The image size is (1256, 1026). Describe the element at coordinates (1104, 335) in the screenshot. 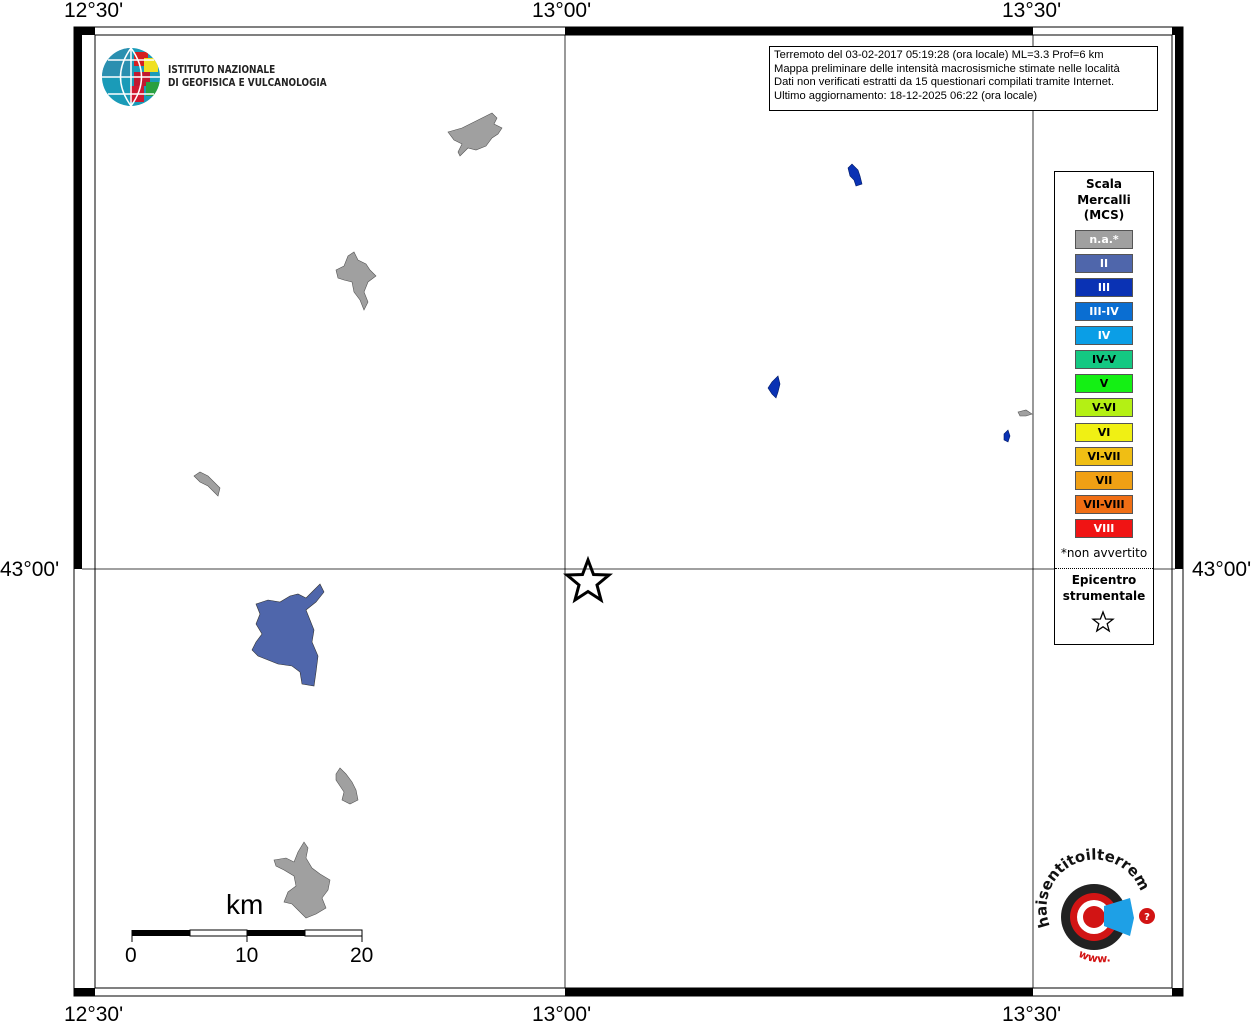

I see `legend-item-iv: IV` at that location.